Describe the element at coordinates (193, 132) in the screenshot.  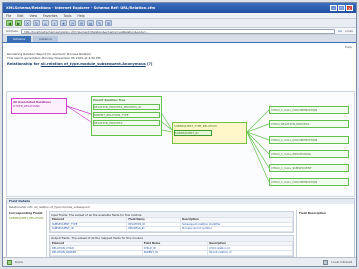
I see `current-relation-selected: SUBSEQUENT_ID` at that location.